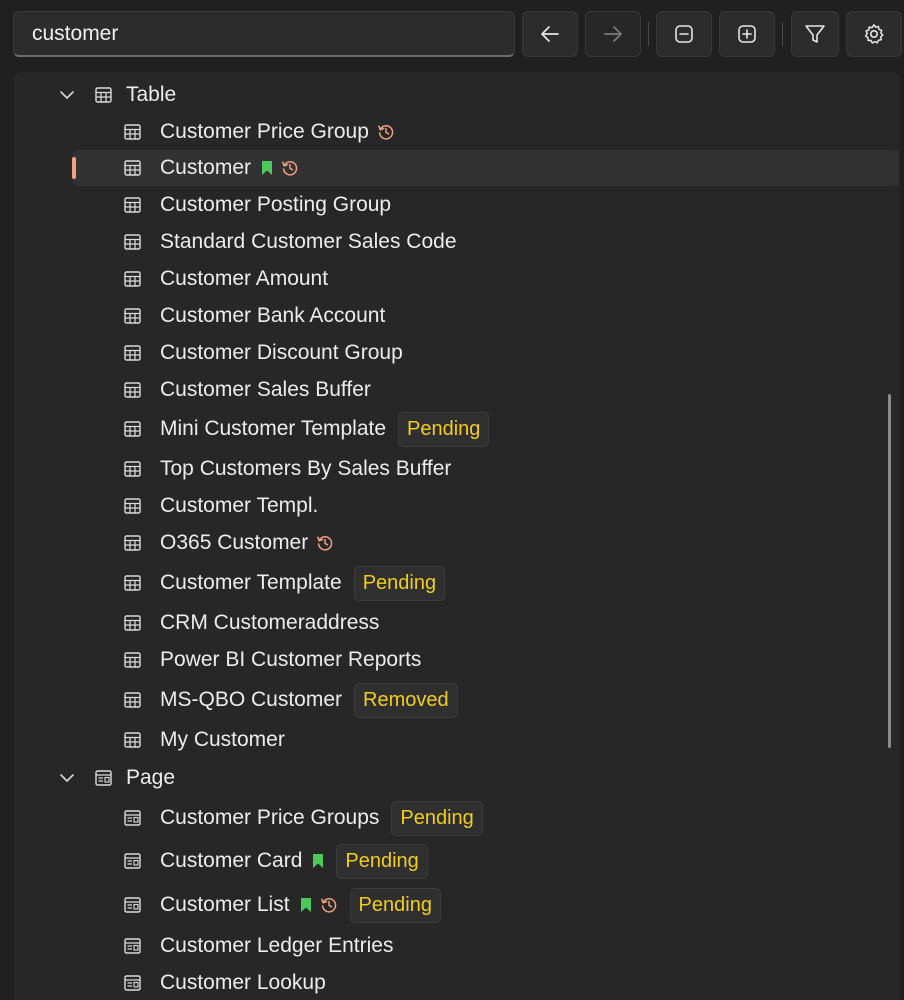  What do you see at coordinates (457, 861) in the screenshot?
I see `tree-item: Customer Card Pending` at bounding box center [457, 861].